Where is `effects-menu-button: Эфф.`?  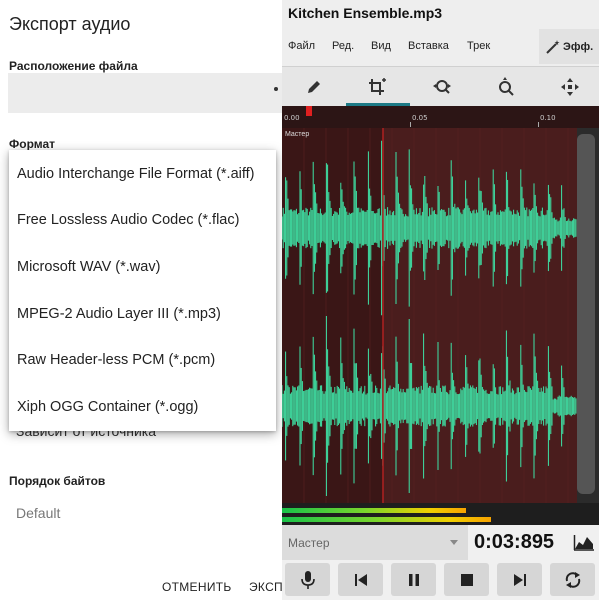
effects-menu-button: Эфф. is located at coordinates (569, 46).